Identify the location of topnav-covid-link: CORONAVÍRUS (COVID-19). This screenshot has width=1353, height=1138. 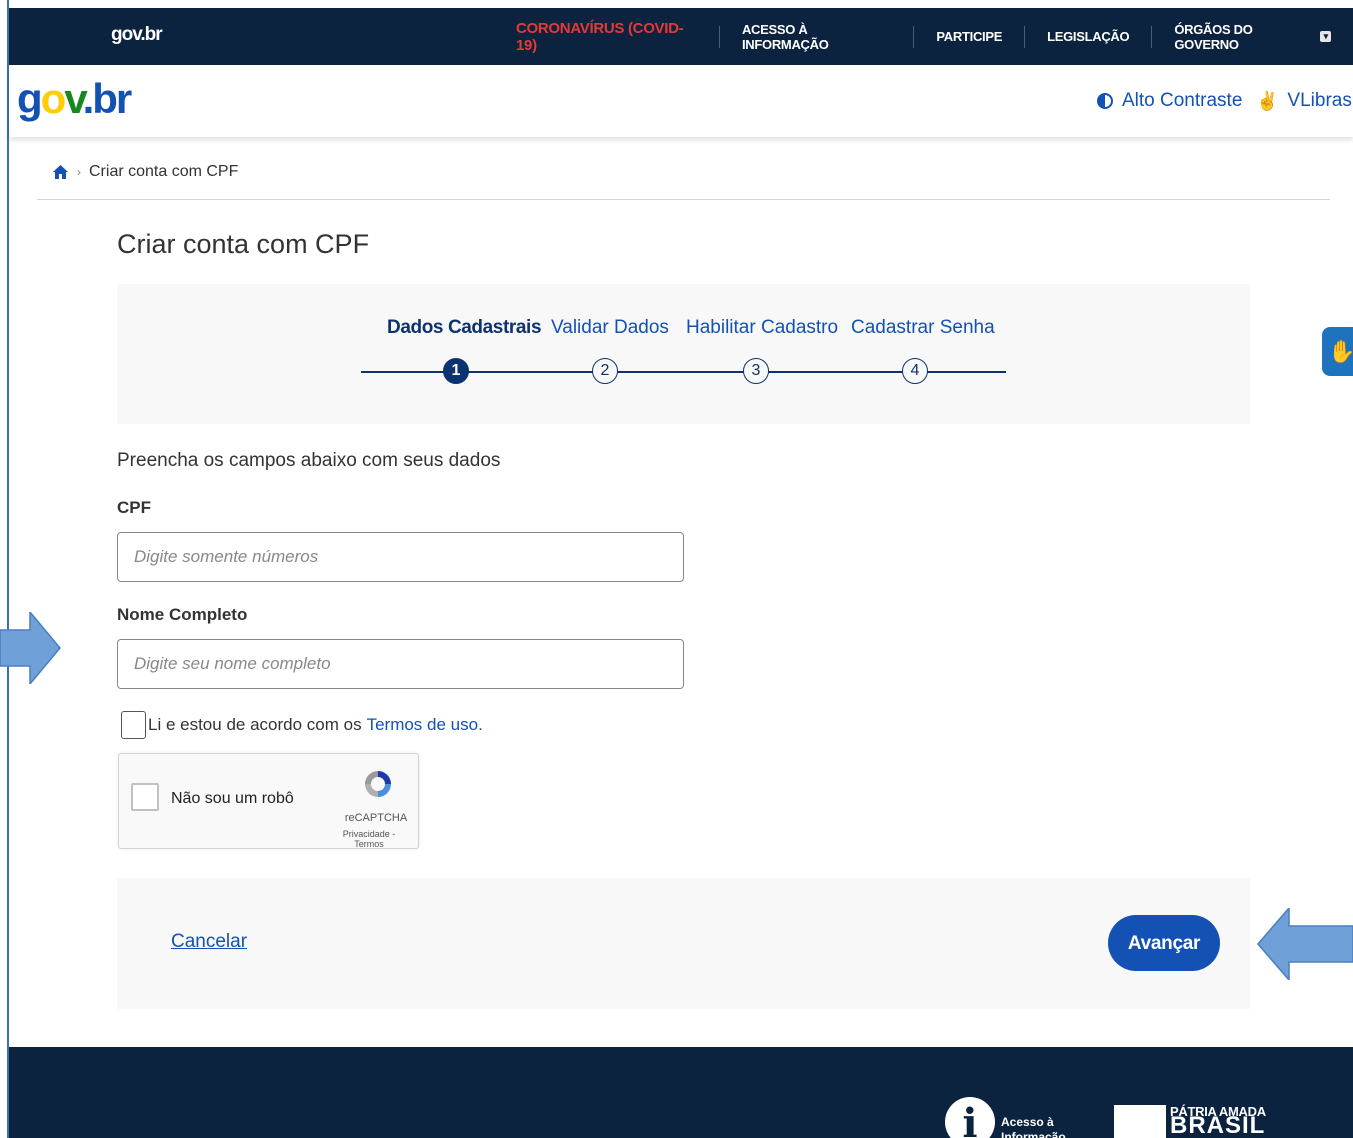
(606, 37).